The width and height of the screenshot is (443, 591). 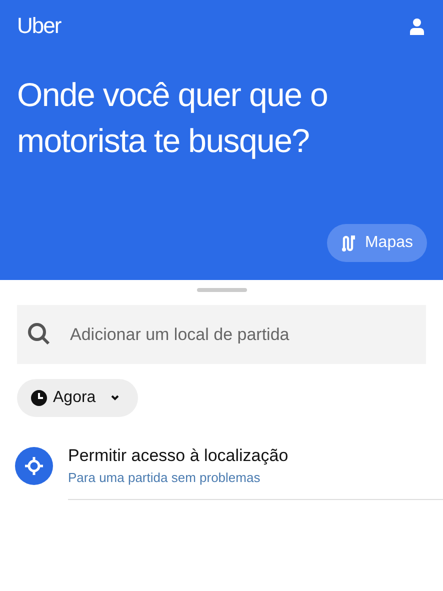 What do you see at coordinates (178, 456) in the screenshot?
I see `suggestion-title: Permitir acesso à localização` at bounding box center [178, 456].